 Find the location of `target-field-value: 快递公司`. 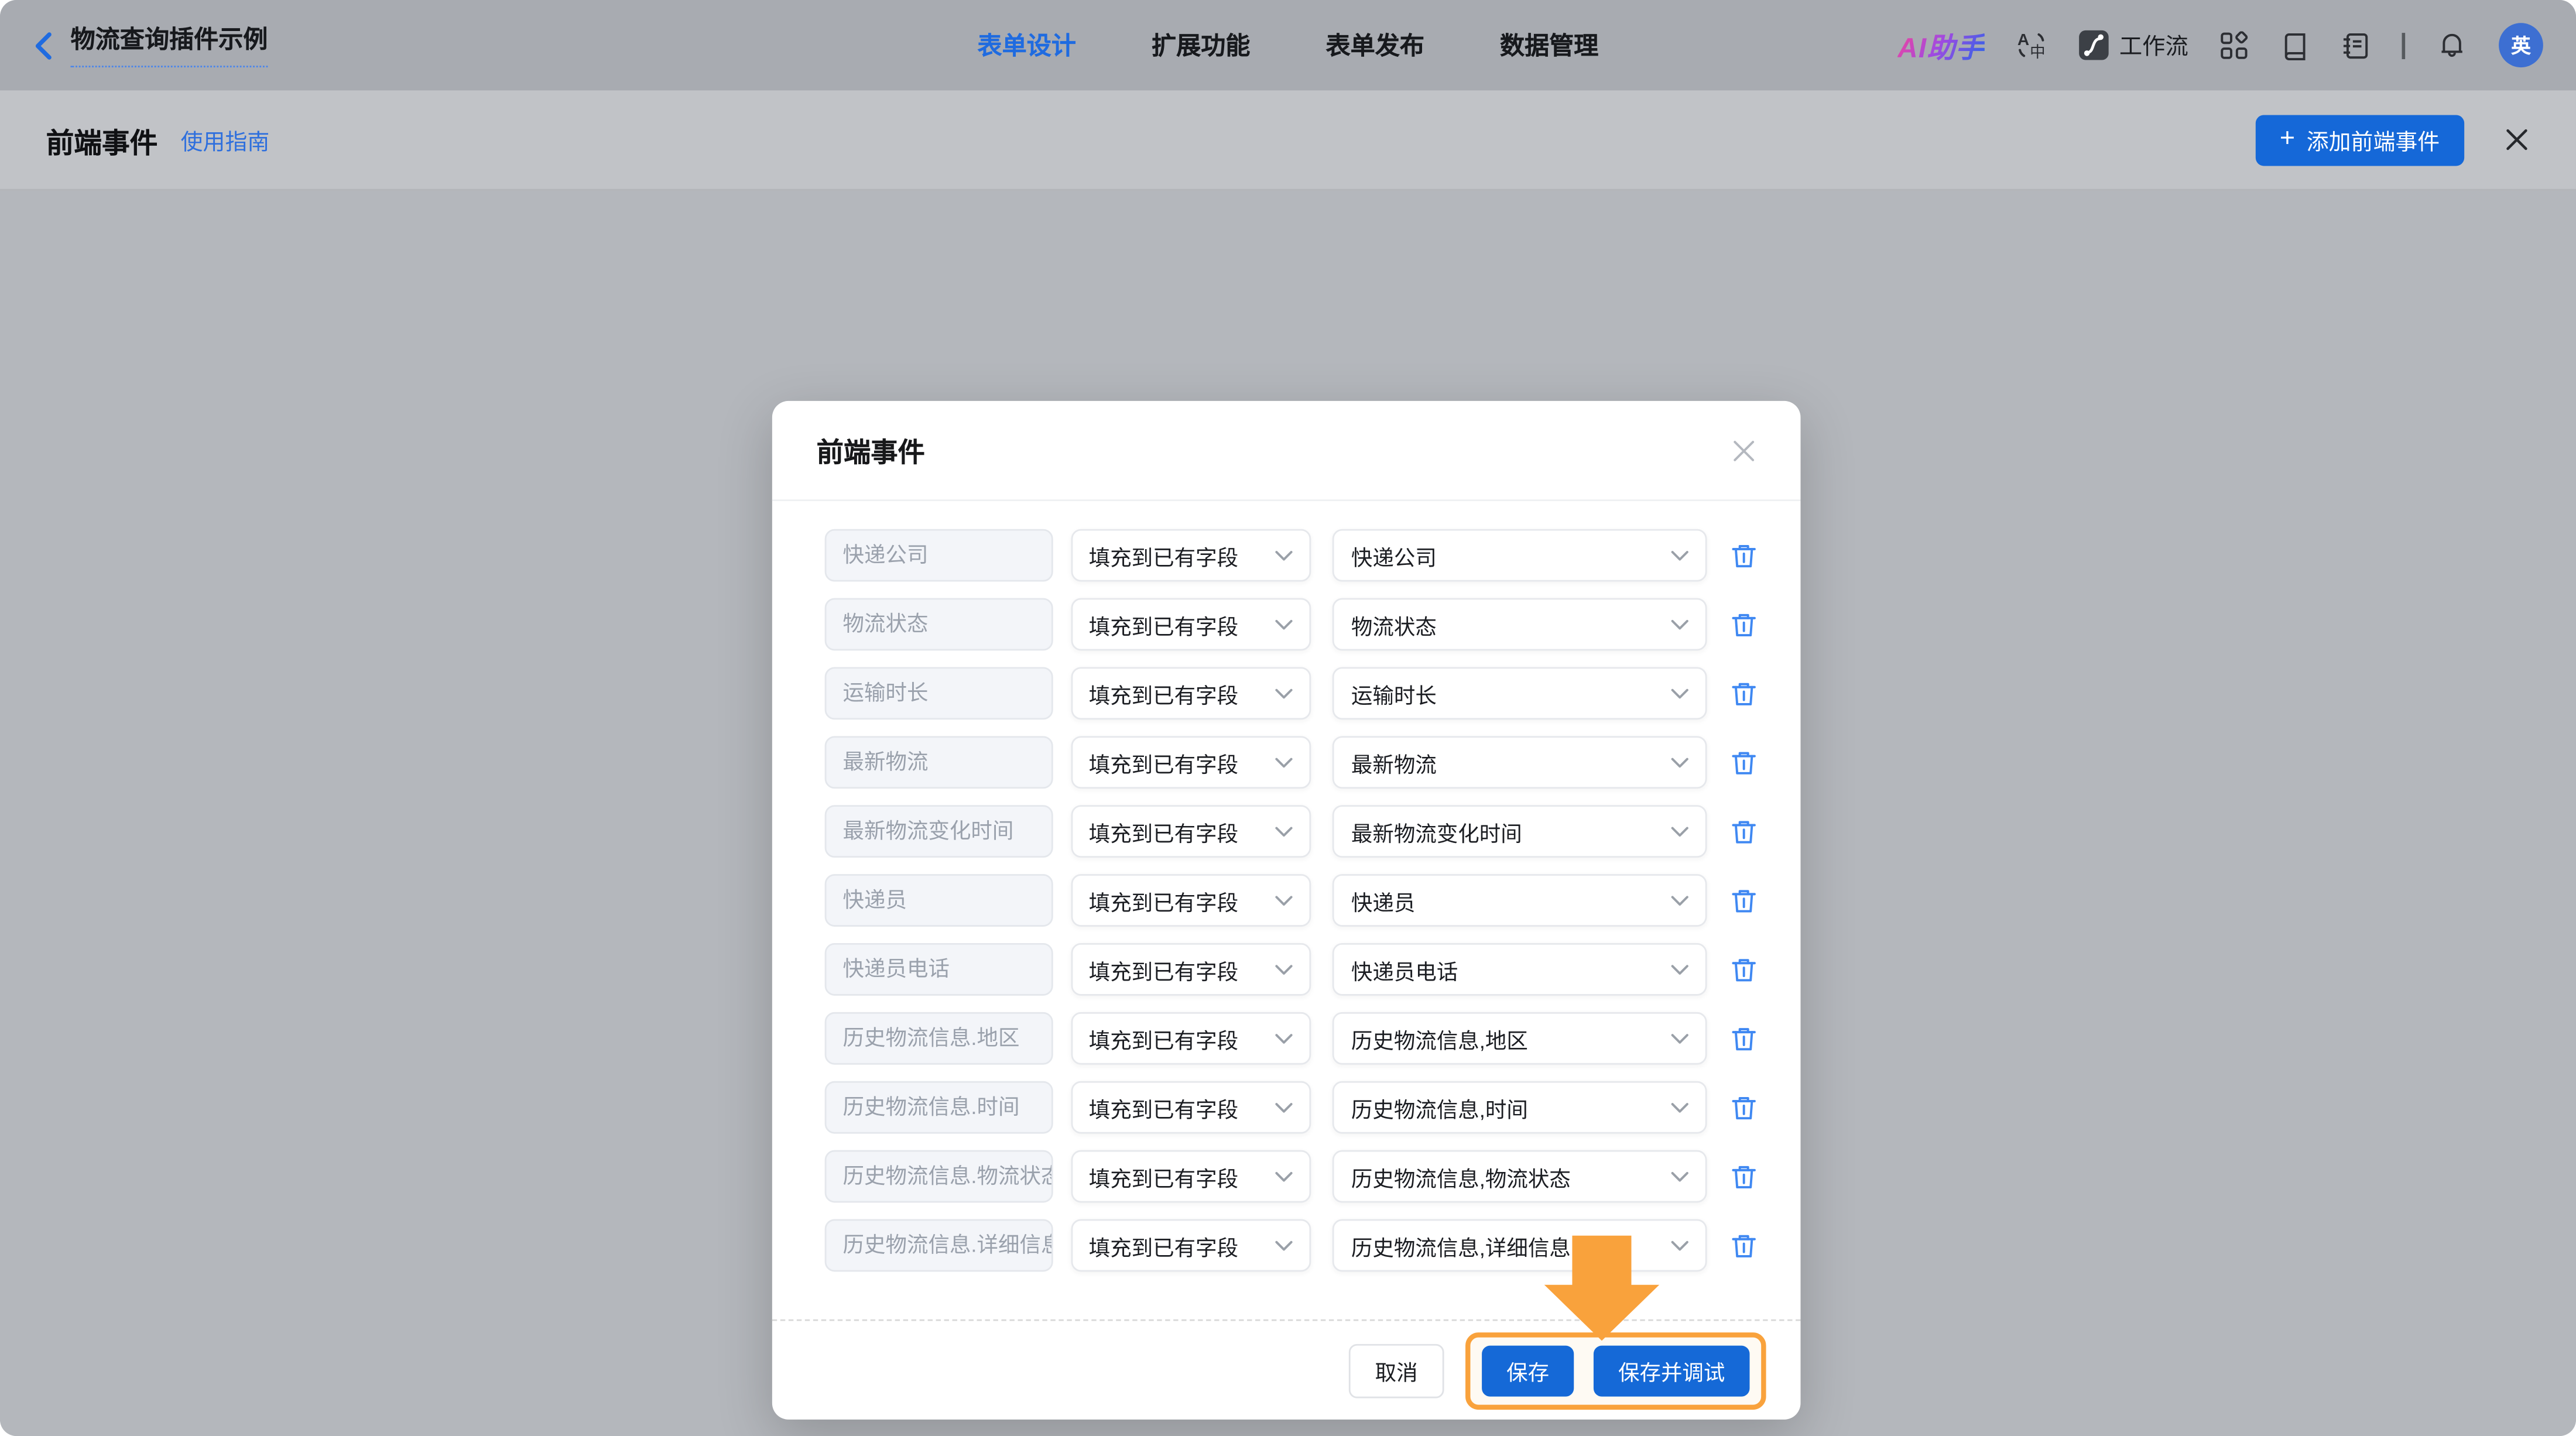

target-field-value: 快递公司 is located at coordinates (1394, 557).